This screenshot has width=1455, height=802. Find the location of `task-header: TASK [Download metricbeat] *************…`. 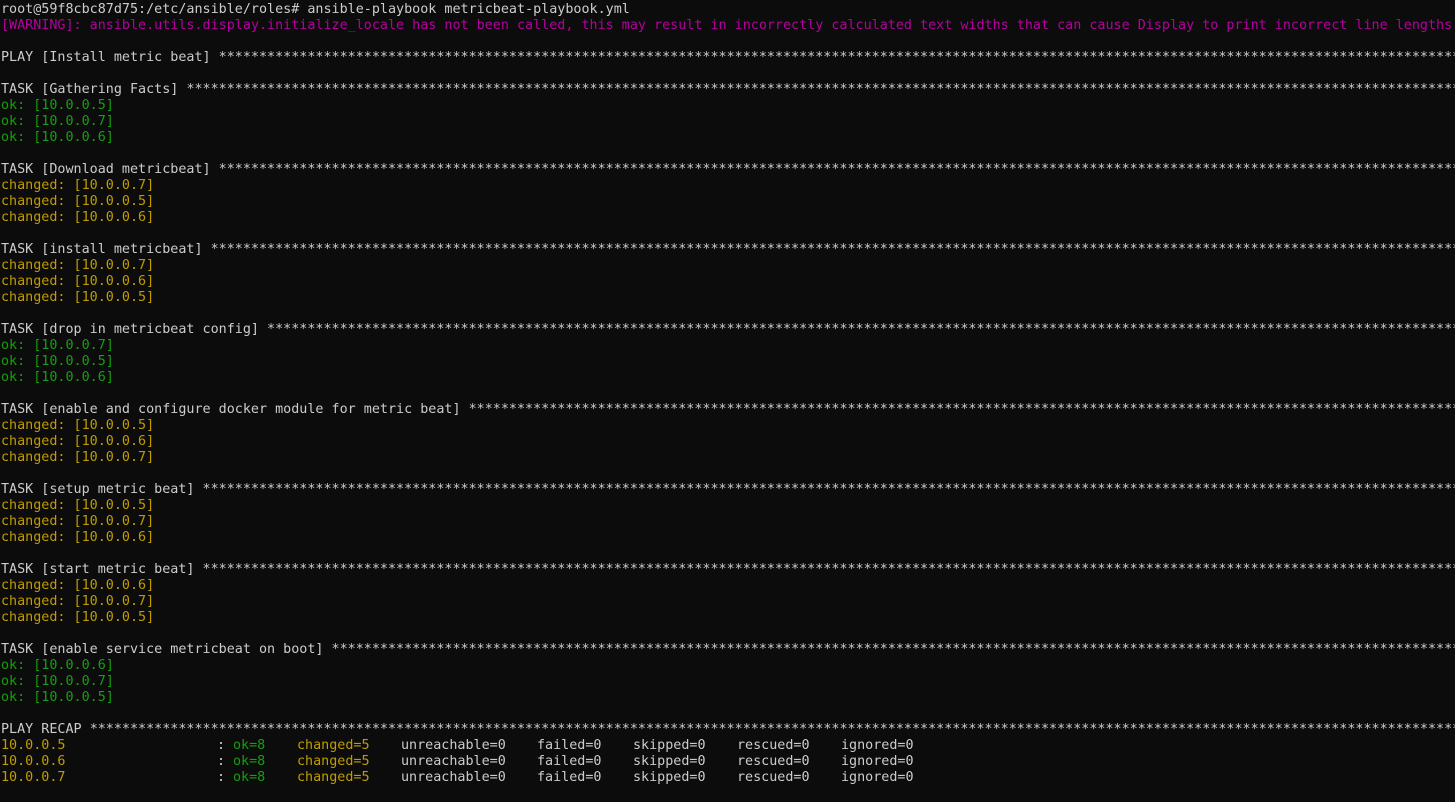

task-header: TASK [Download metricbeat] *************… is located at coordinates (728, 170).